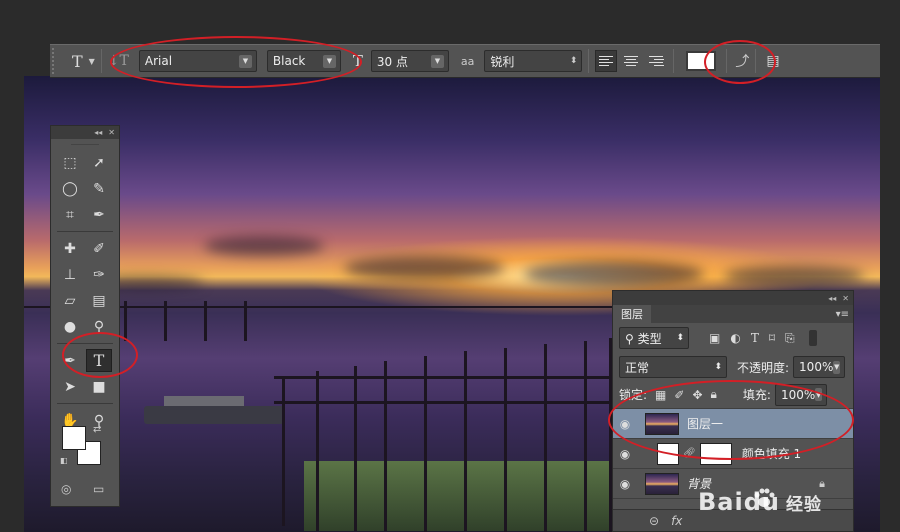  Describe the element at coordinates (70, 326) in the screenshot. I see `blur-tool-icon: ●` at that location.